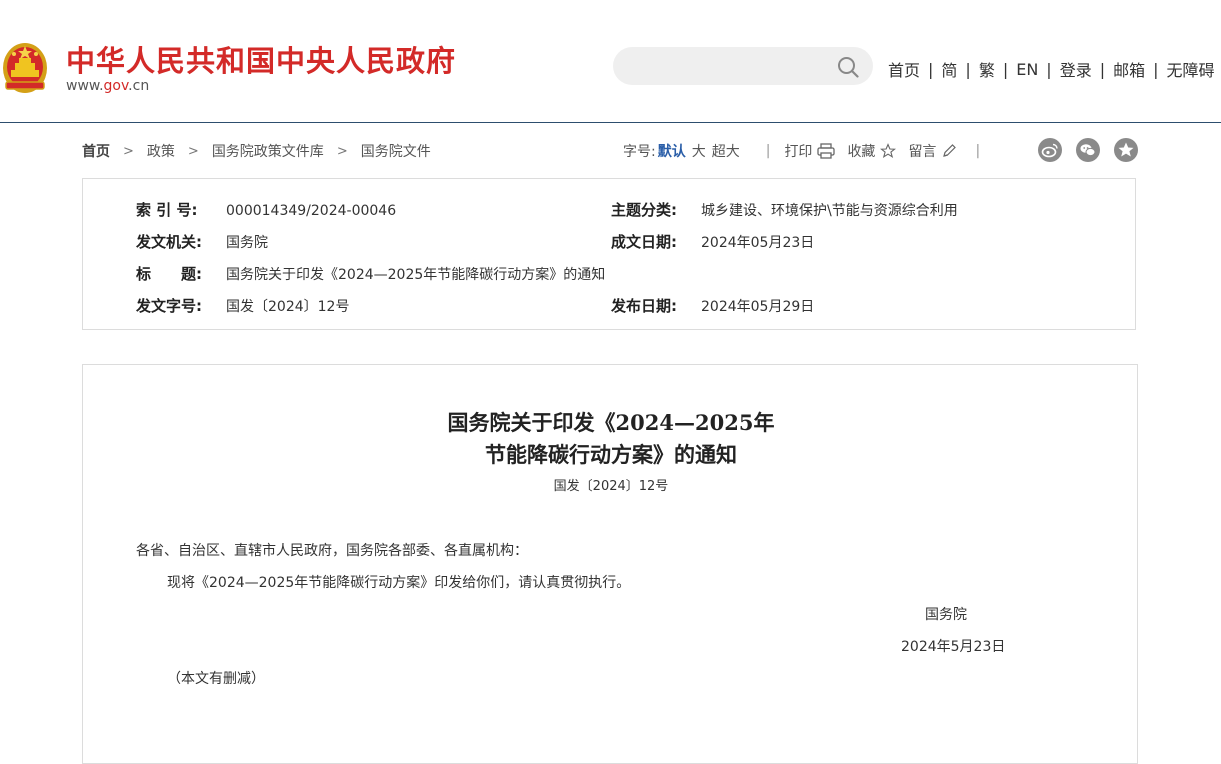 Image resolution: width=1221 pixels, height=764 pixels. I want to click on site-url-prefix: www., so click(85, 86).